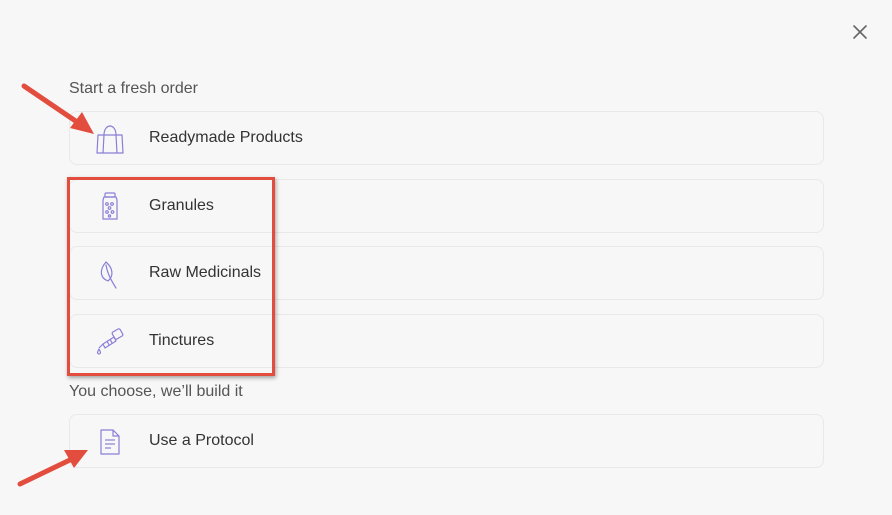  What do you see at coordinates (110, 274) in the screenshot?
I see `leaf-icon` at bounding box center [110, 274].